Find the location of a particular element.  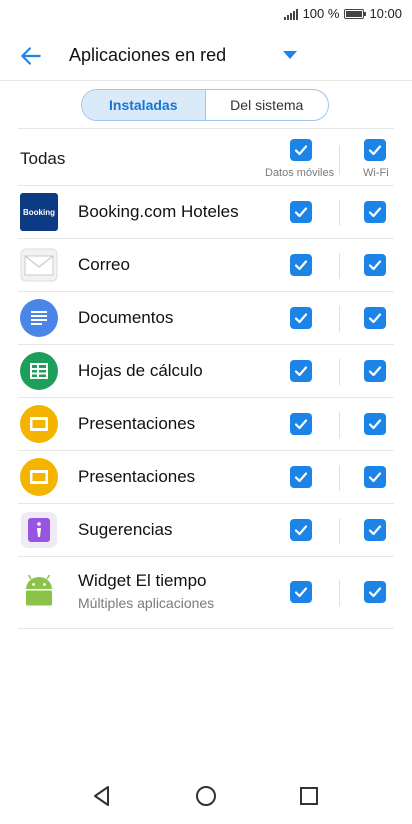

status-bar: 100 % 10:00 is located at coordinates (206, 14).